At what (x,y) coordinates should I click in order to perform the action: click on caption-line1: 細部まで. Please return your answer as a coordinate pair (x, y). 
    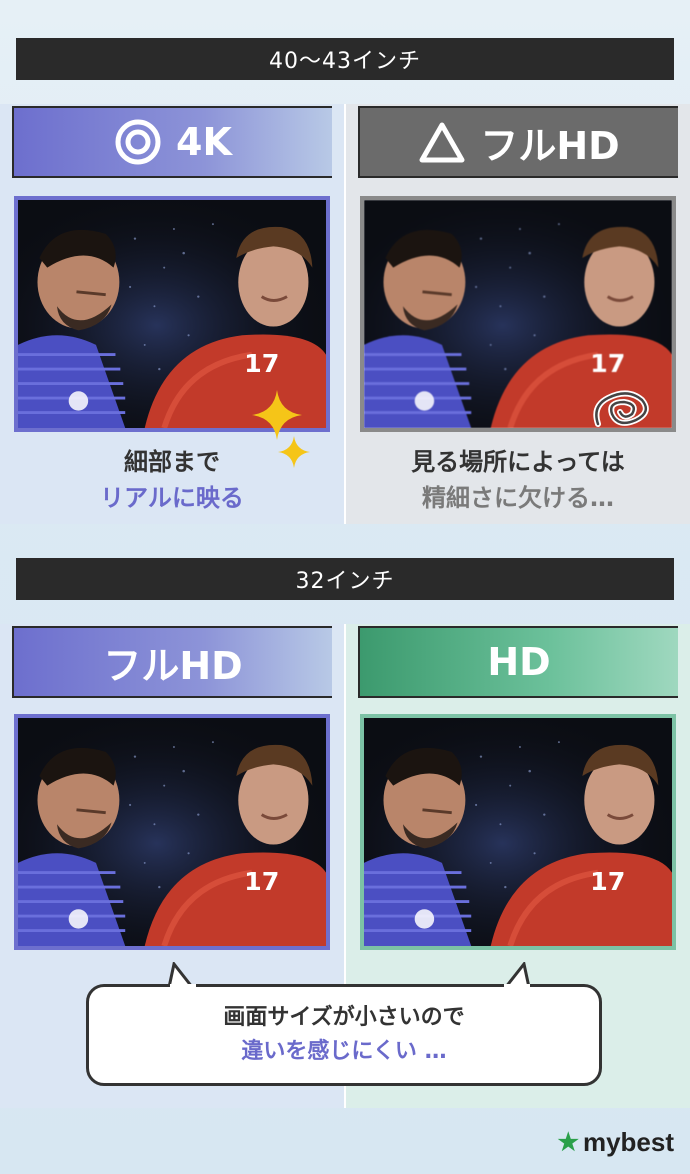
    Looking at the image, I should click on (172, 462).